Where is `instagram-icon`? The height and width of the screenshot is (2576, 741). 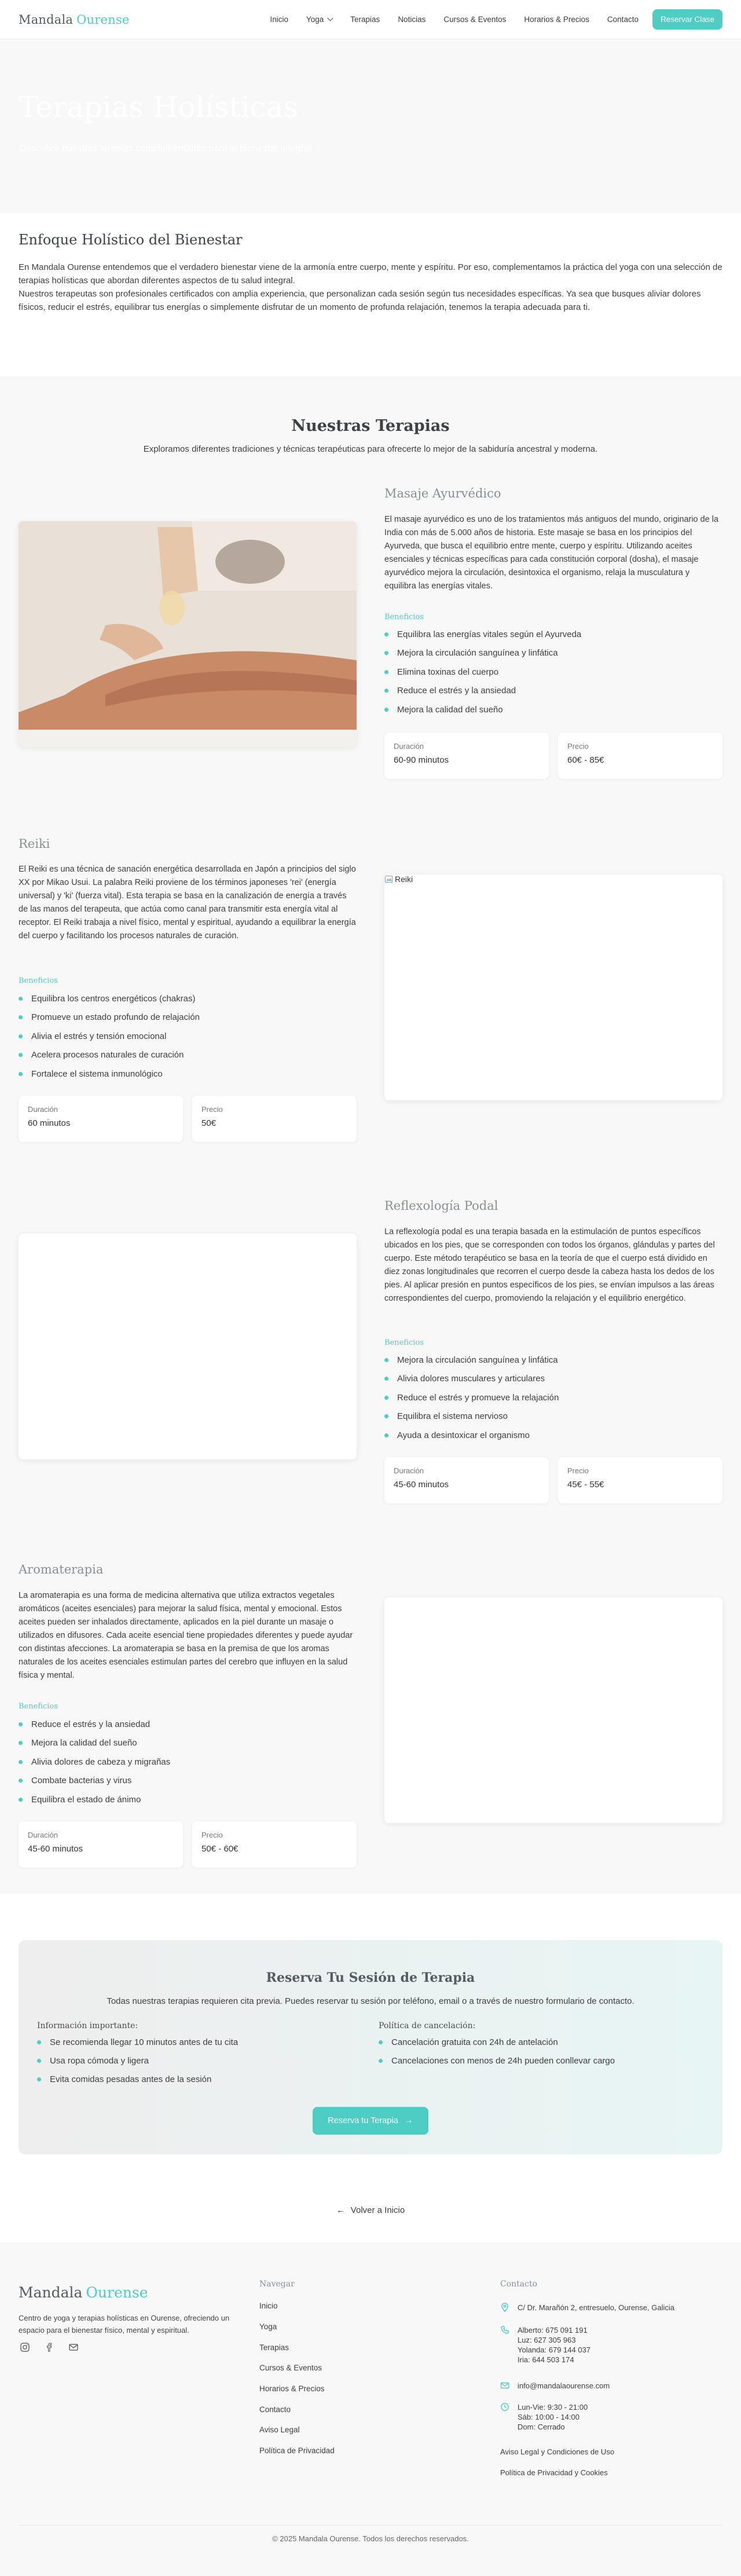
instagram-icon is located at coordinates (25, 2347).